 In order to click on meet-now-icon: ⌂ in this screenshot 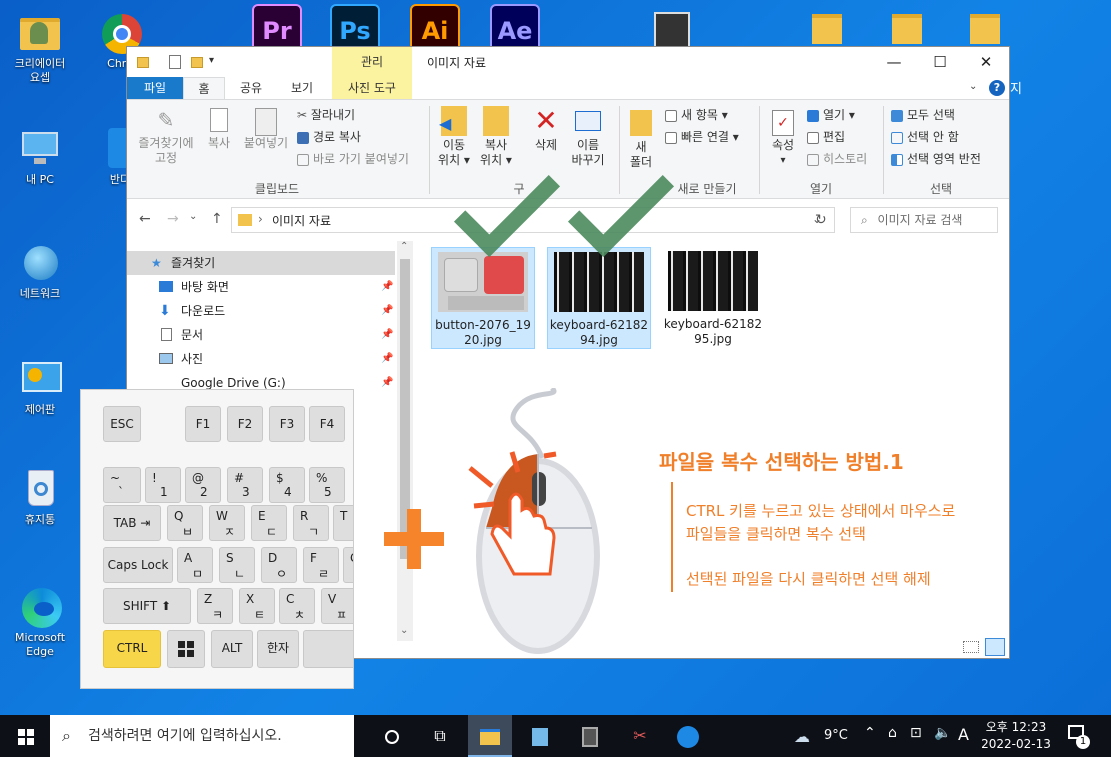, I will do `click(892, 733)`.